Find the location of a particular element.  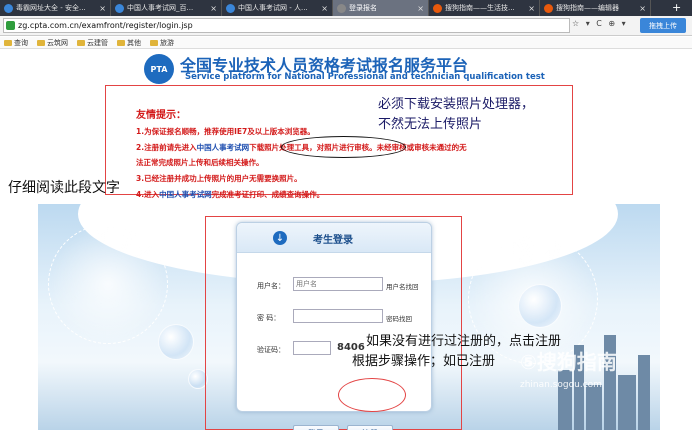

annotation-read-carefully: 仔细阅读此段文字 is located at coordinates (64, 188).